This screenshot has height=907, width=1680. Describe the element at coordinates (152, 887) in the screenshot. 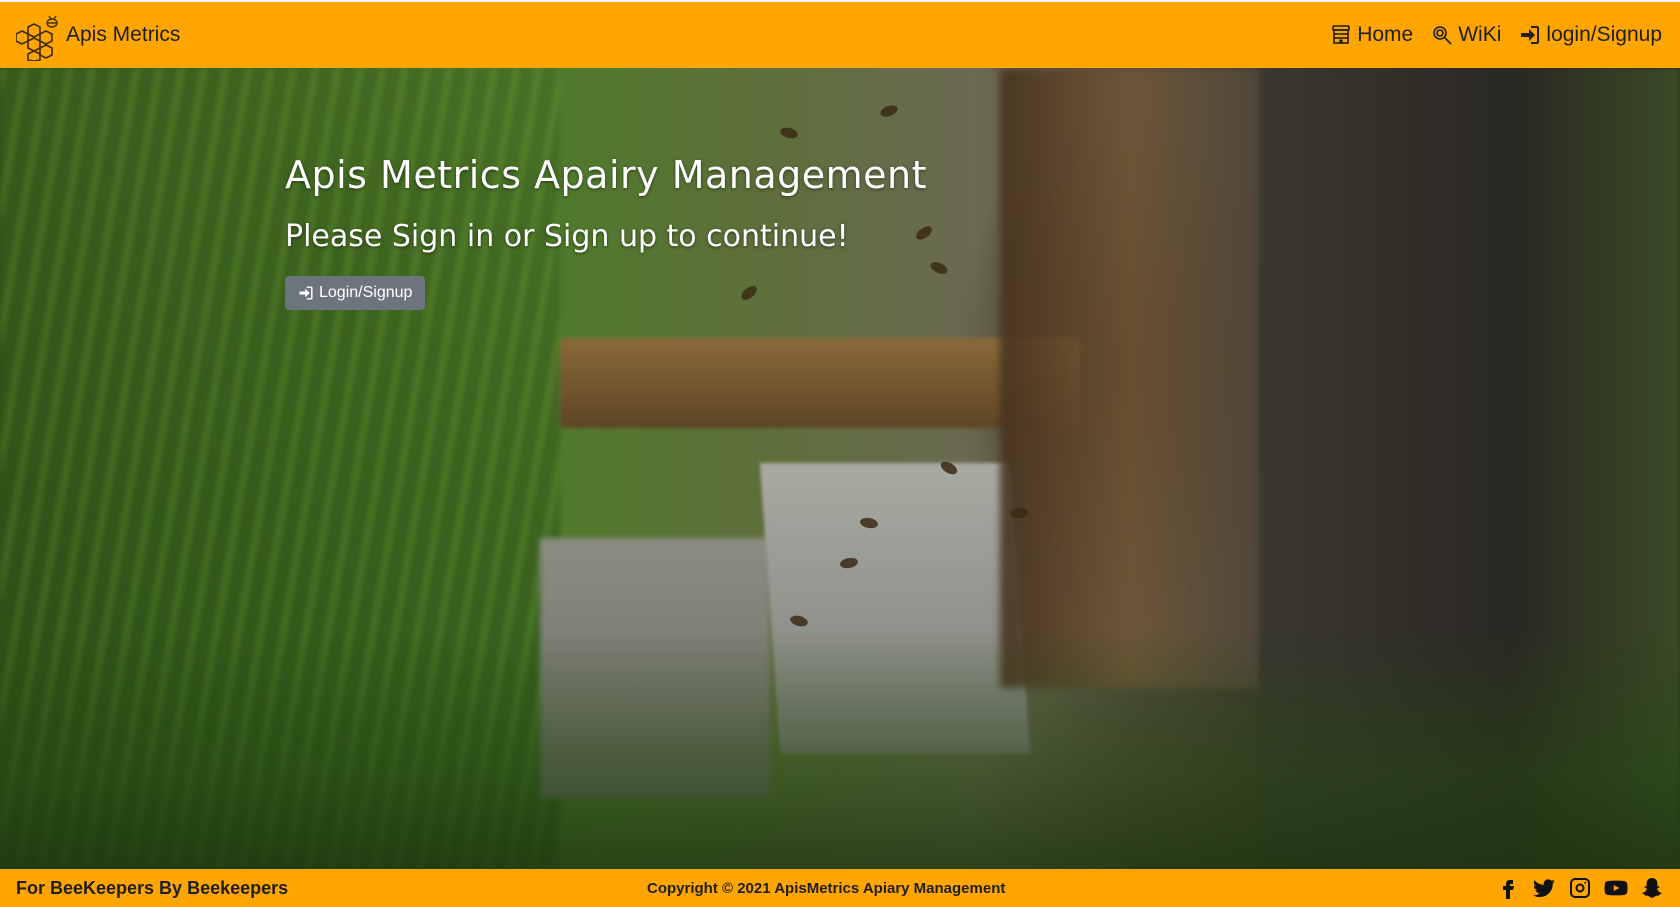

I see `footer-tagline: For BeeKeepers By Beekeepers` at that location.